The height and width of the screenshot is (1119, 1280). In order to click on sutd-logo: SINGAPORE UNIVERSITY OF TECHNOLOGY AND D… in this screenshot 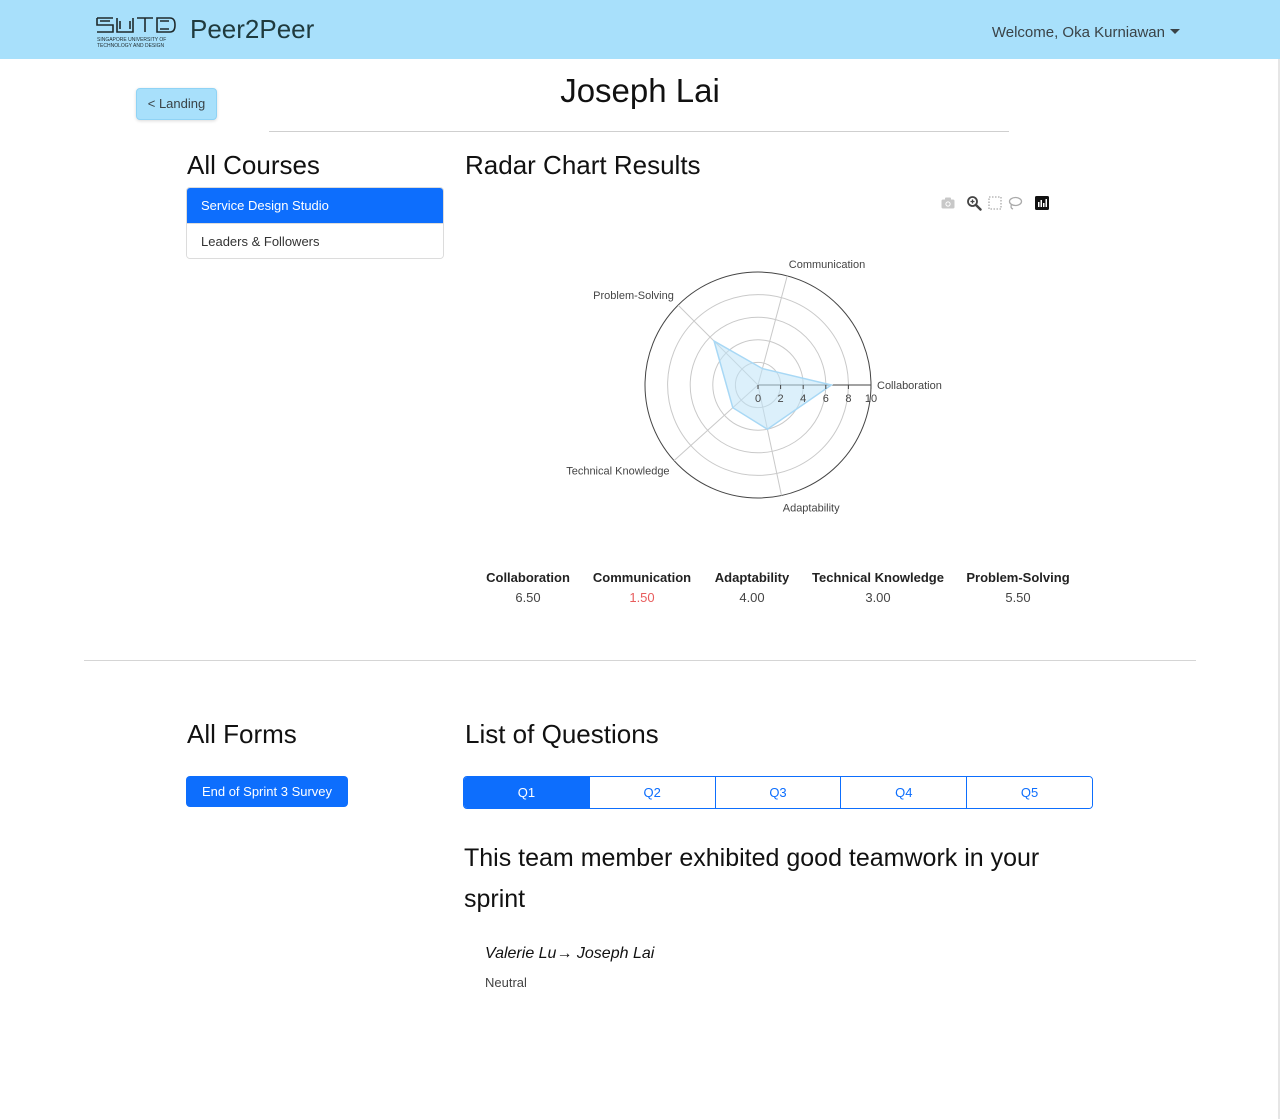, I will do `click(137, 32)`.